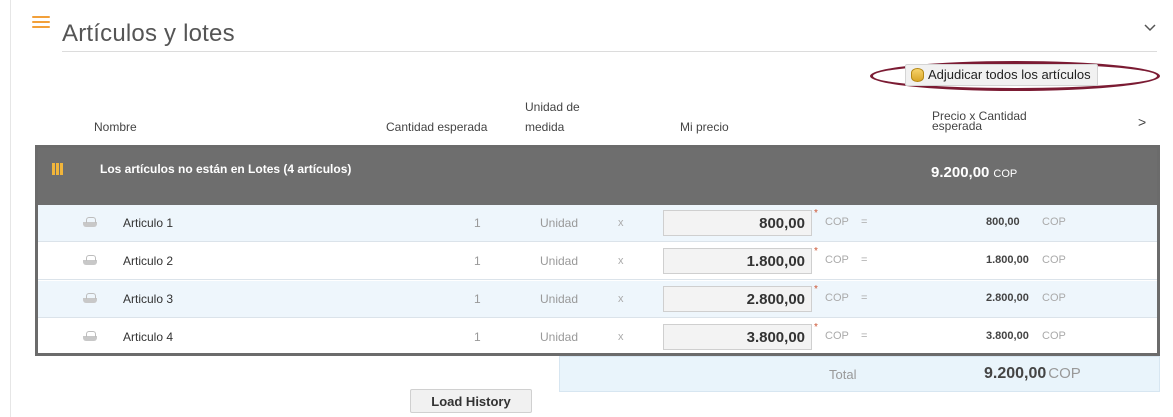 This screenshot has height=417, width=1173. Describe the element at coordinates (58, 169) in the screenshot. I see `grid-icon` at that location.